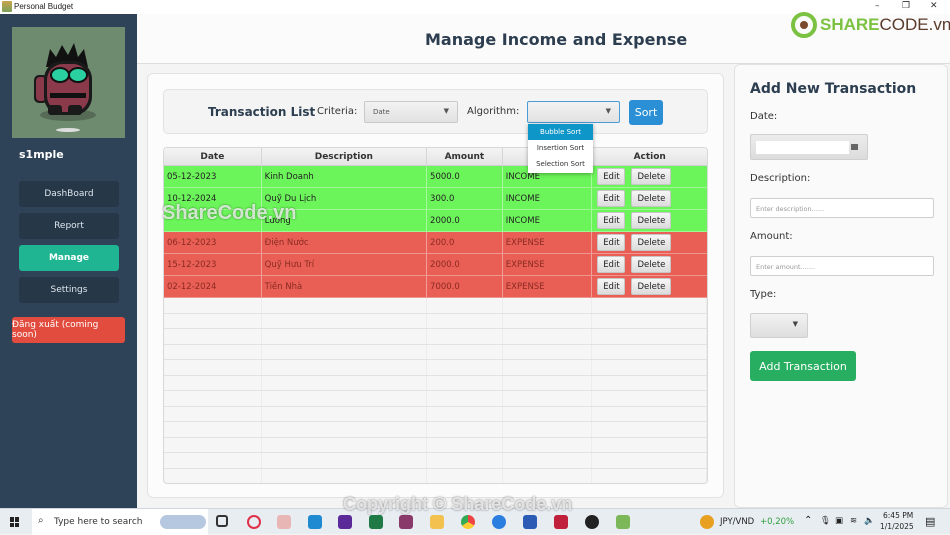 This screenshot has width=950, height=535. I want to click on opera-icon, so click(254, 522).